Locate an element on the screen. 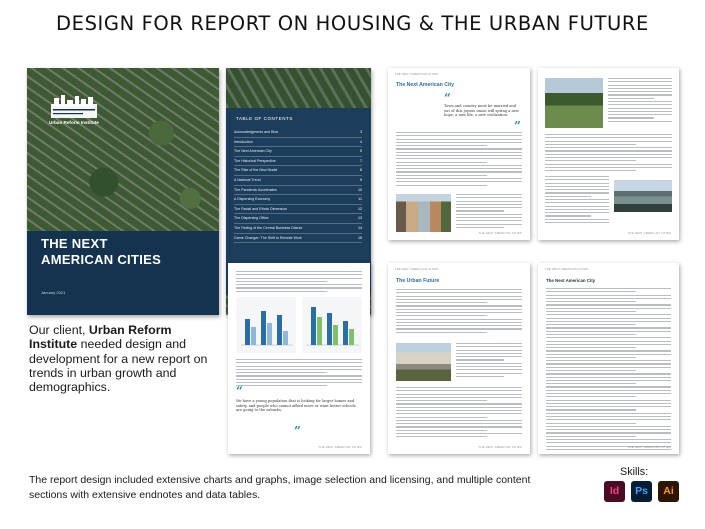  toc-item-page: 11 is located at coordinates (360, 199).